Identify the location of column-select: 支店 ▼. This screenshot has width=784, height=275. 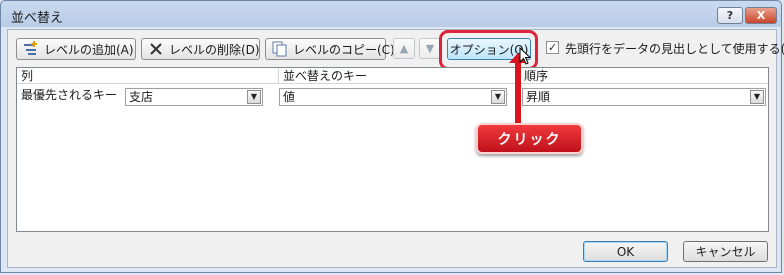
(194, 97).